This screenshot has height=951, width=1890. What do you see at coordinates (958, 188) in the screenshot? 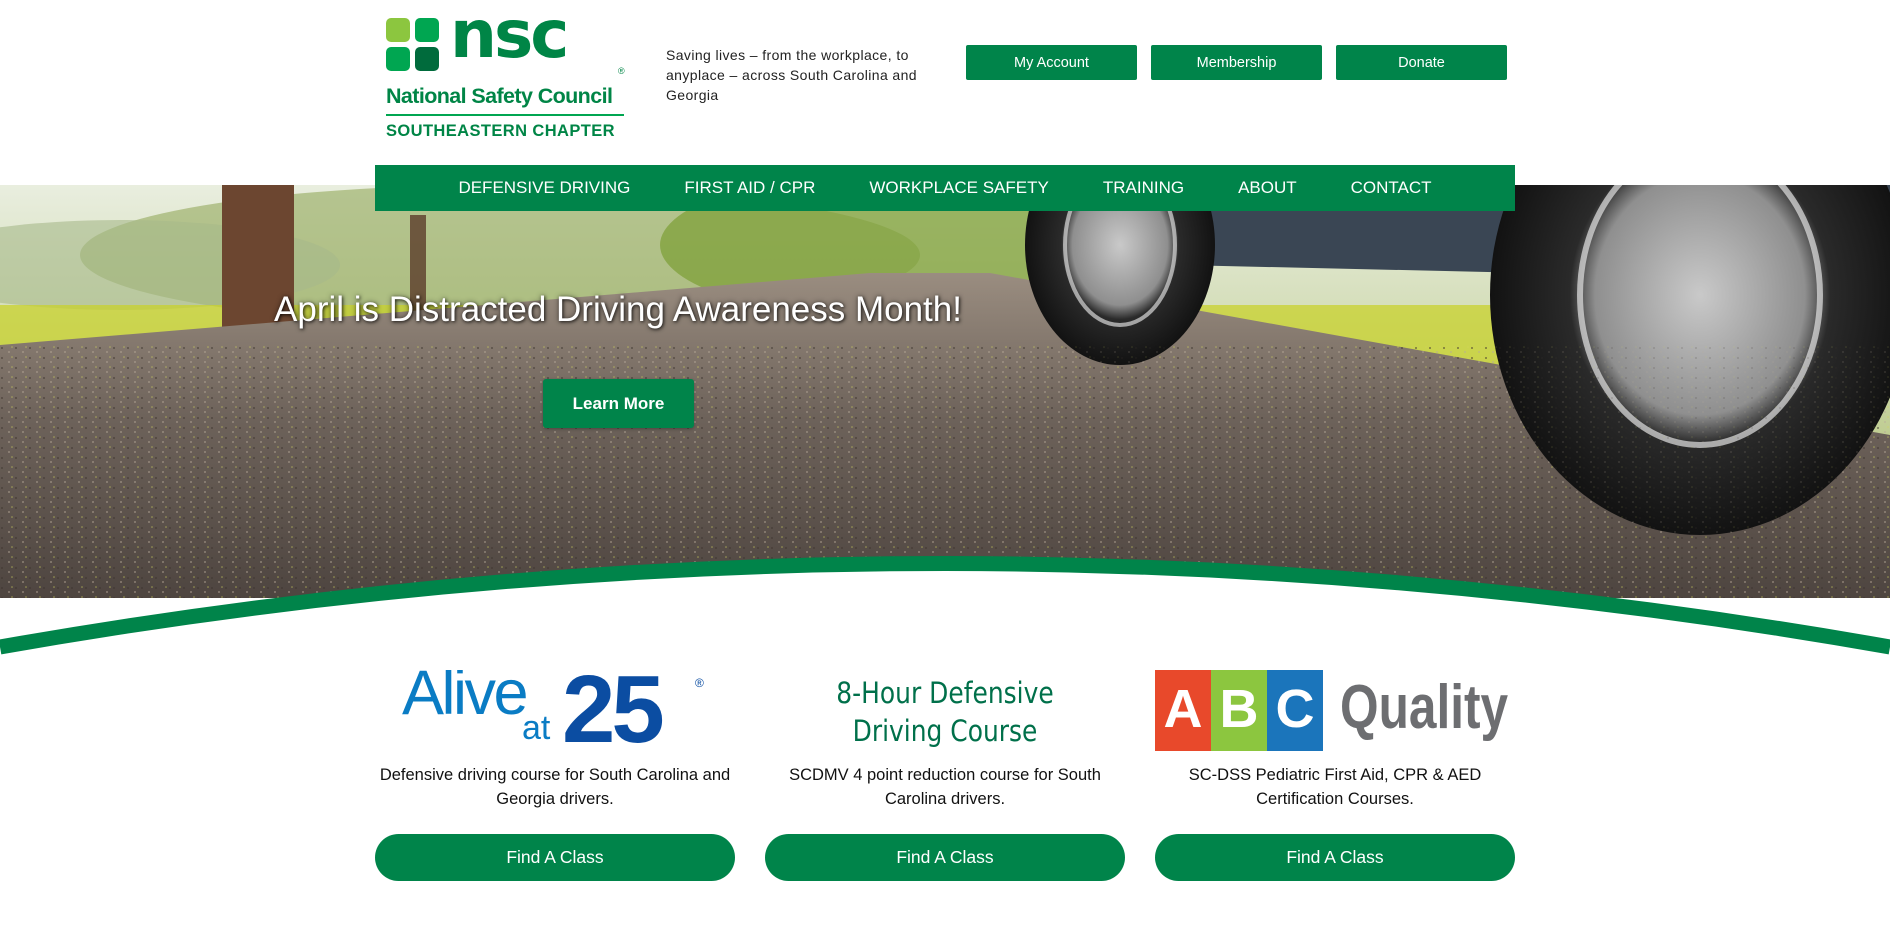
I see `nav-item-workplace-safety: WORKPLACE SAFETY` at bounding box center [958, 188].